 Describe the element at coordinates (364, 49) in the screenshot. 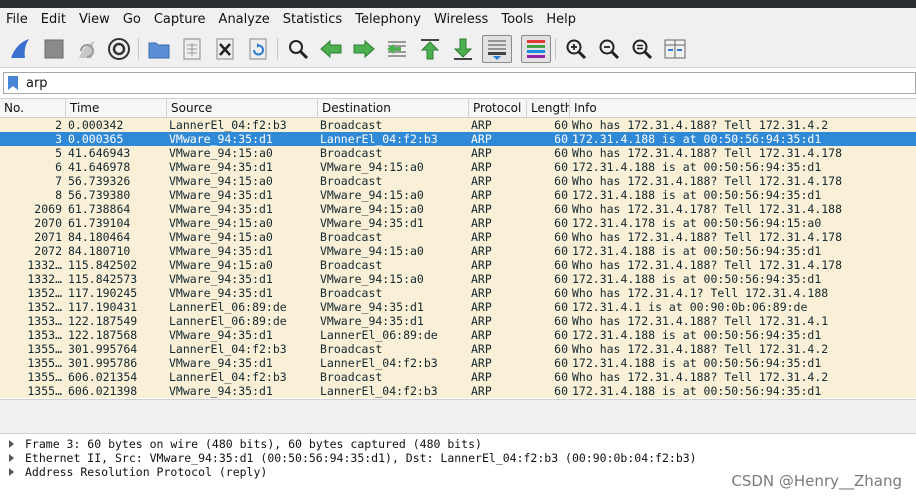

I see `go-forward-button` at that location.